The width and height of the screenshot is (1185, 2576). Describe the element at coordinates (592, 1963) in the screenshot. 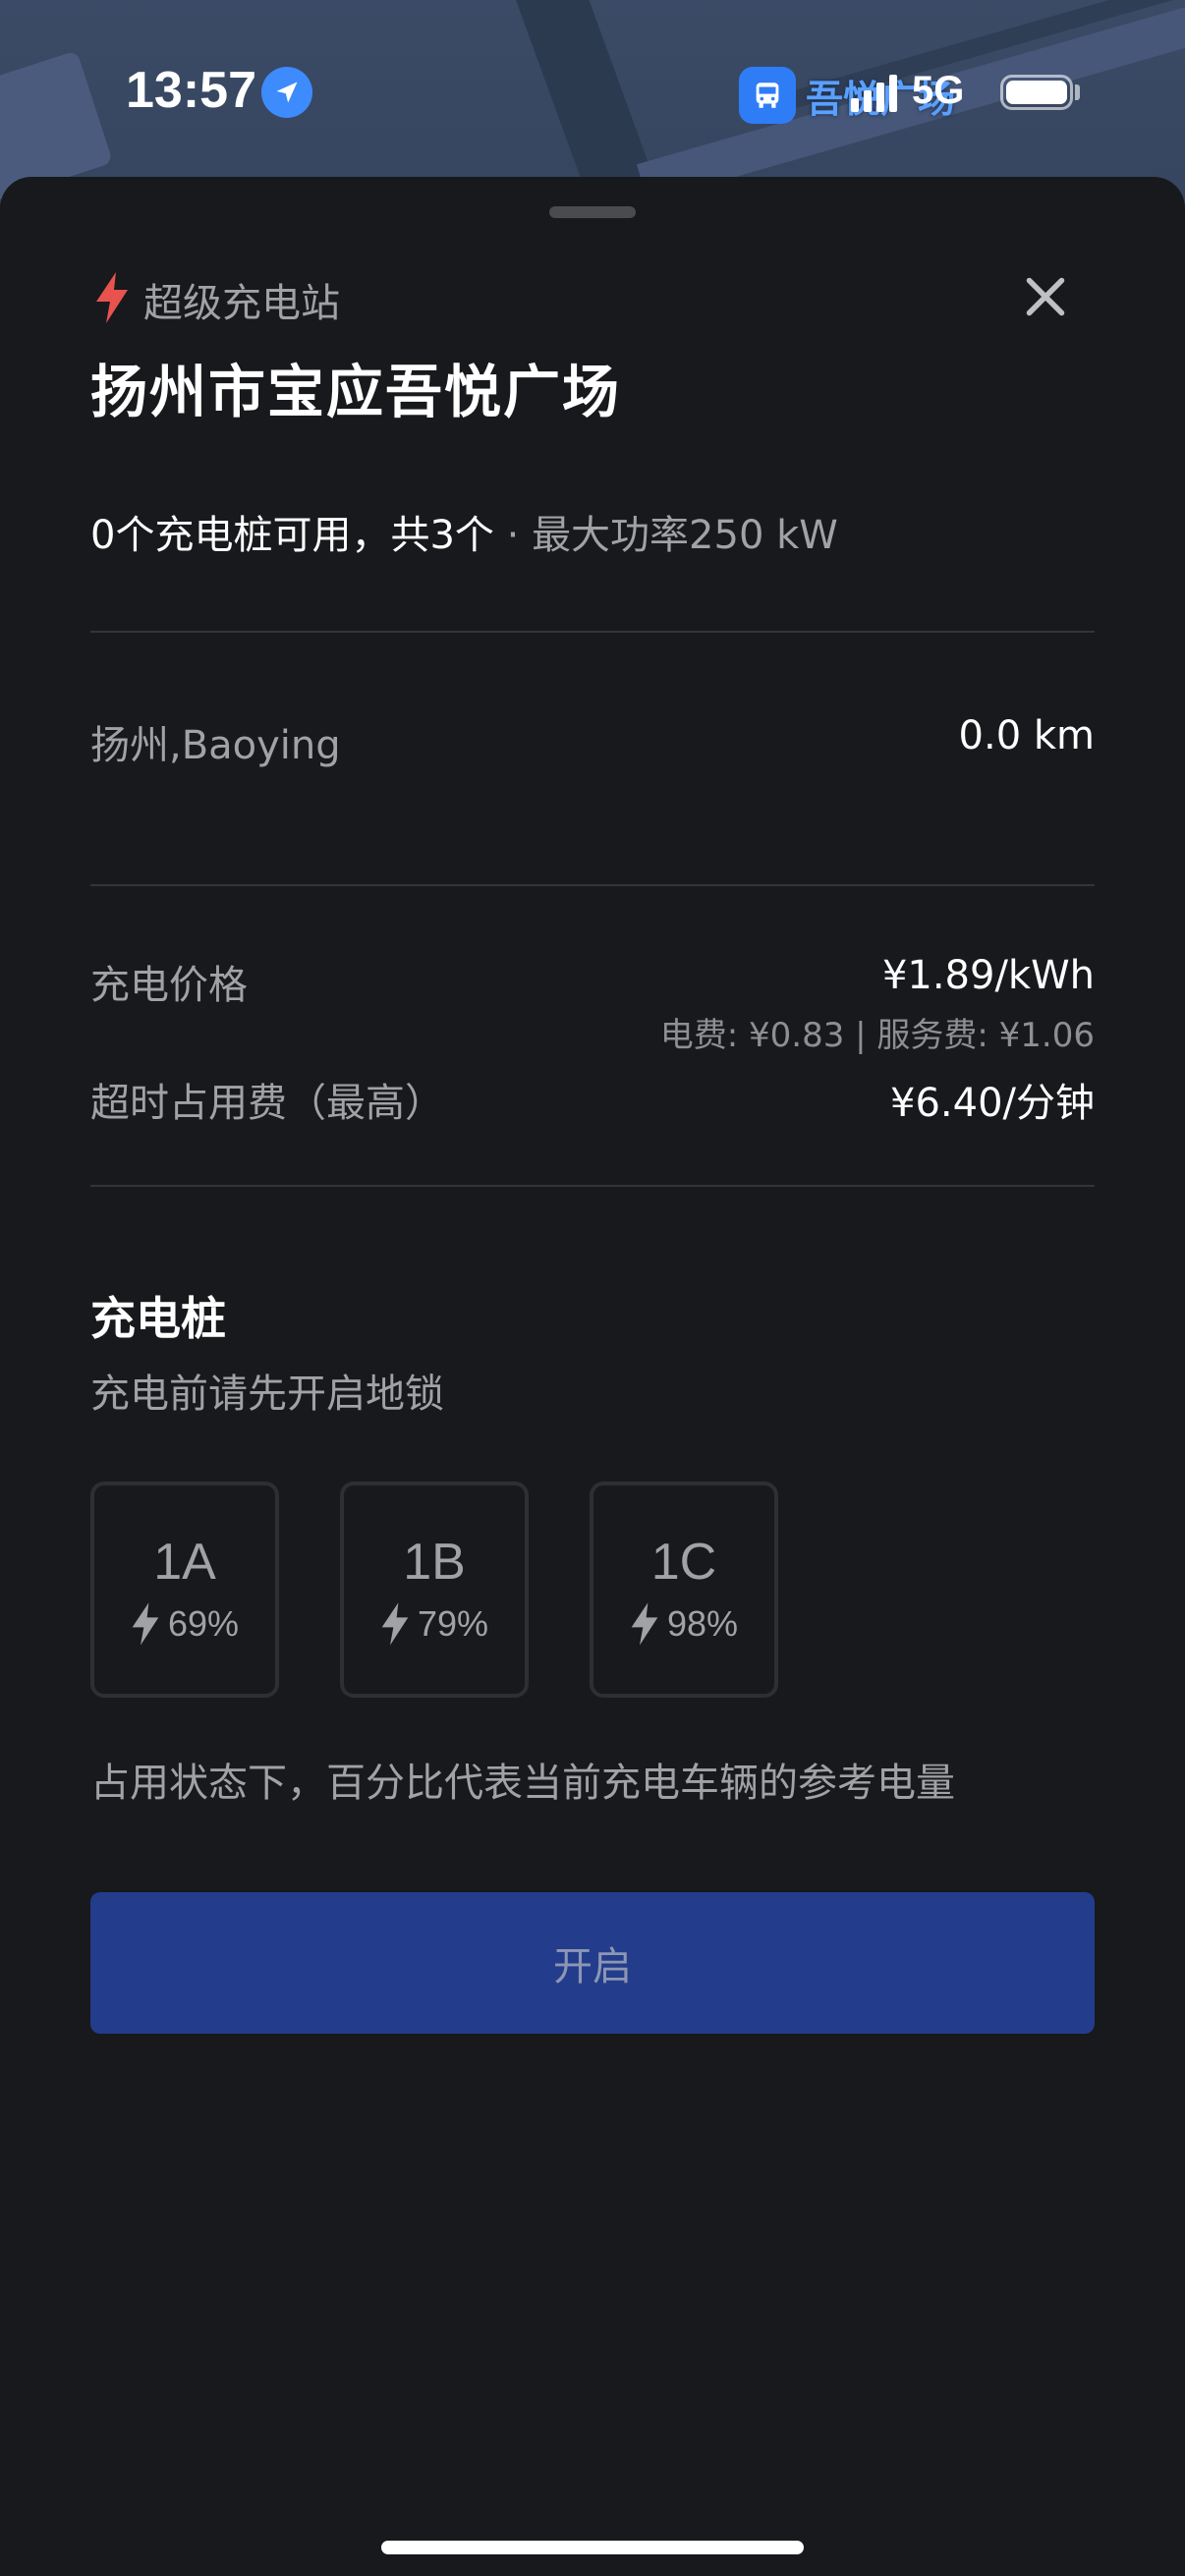

I see `unlock-button: 开启` at that location.